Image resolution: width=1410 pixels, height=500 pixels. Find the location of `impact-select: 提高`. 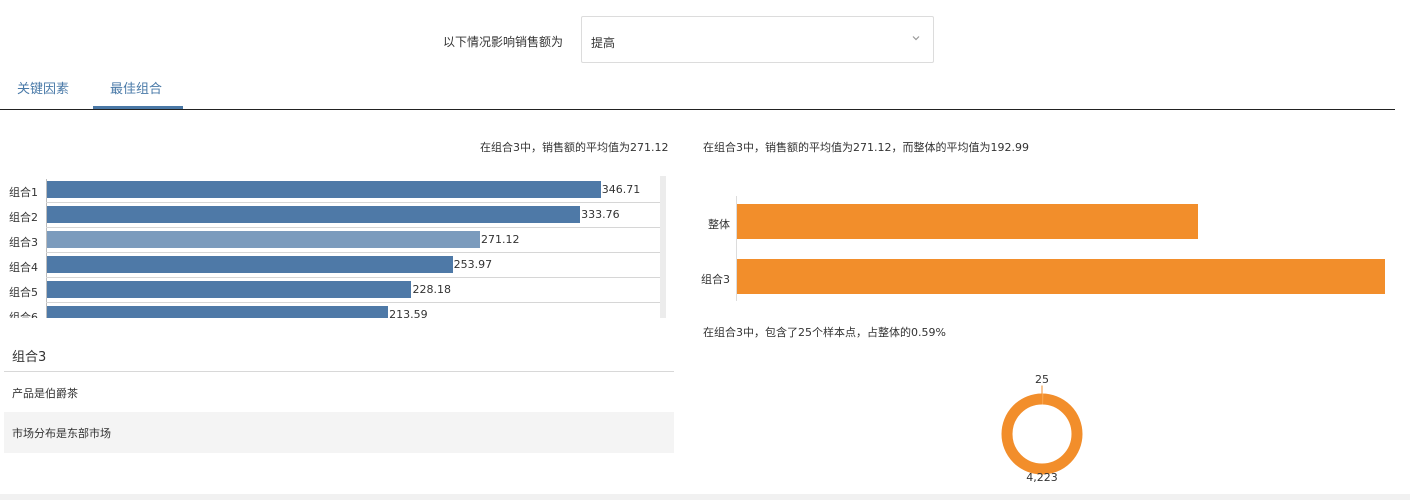

impact-select: 提高 is located at coordinates (757, 39).